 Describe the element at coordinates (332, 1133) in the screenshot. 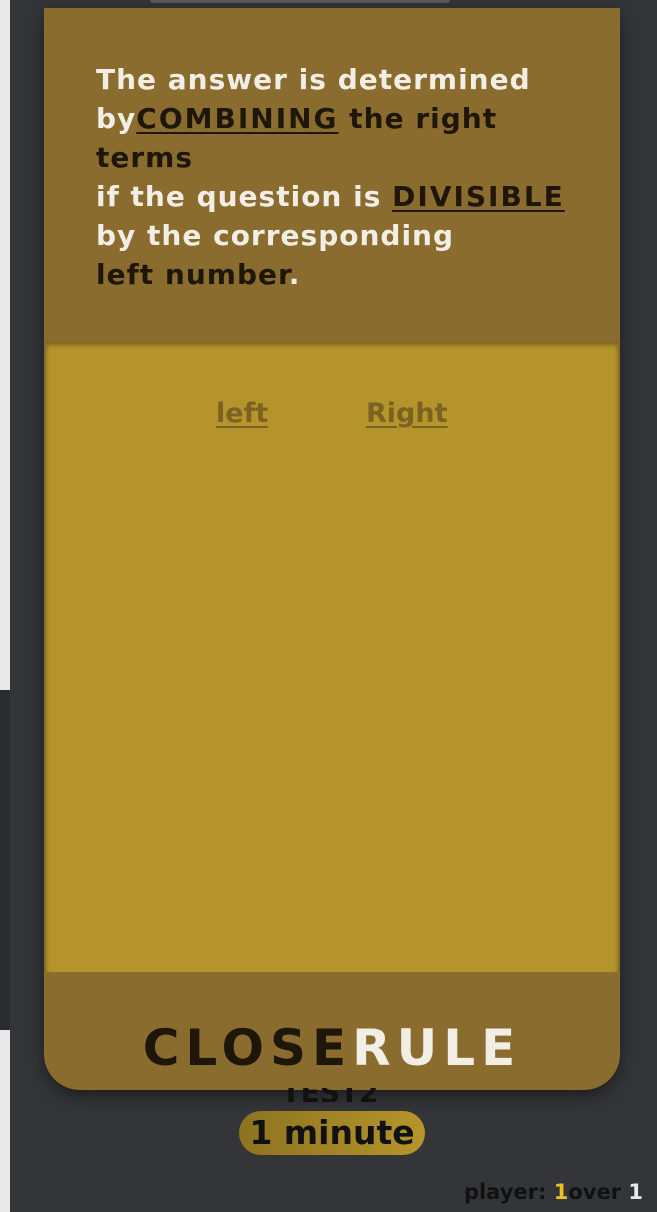

I see `timer-badge: 1 minute` at that location.